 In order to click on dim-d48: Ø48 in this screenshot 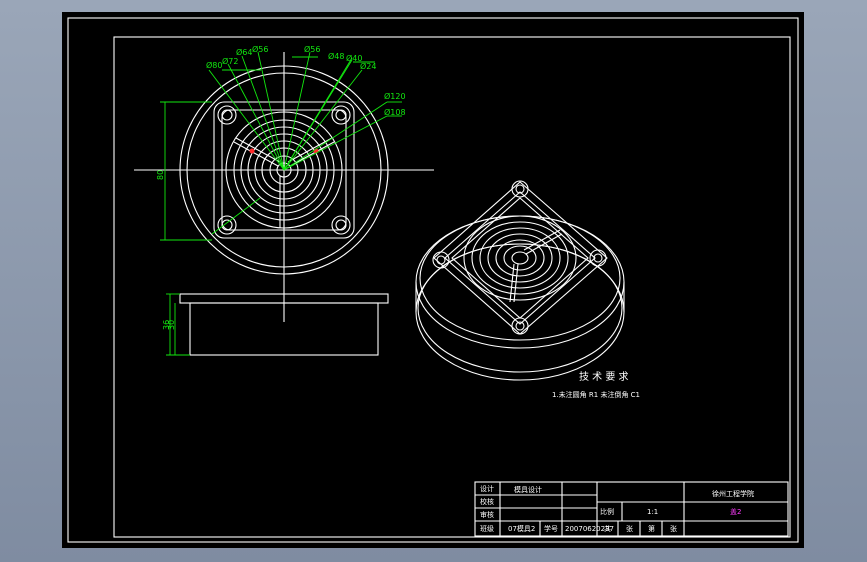, I will do `click(336, 56)`.